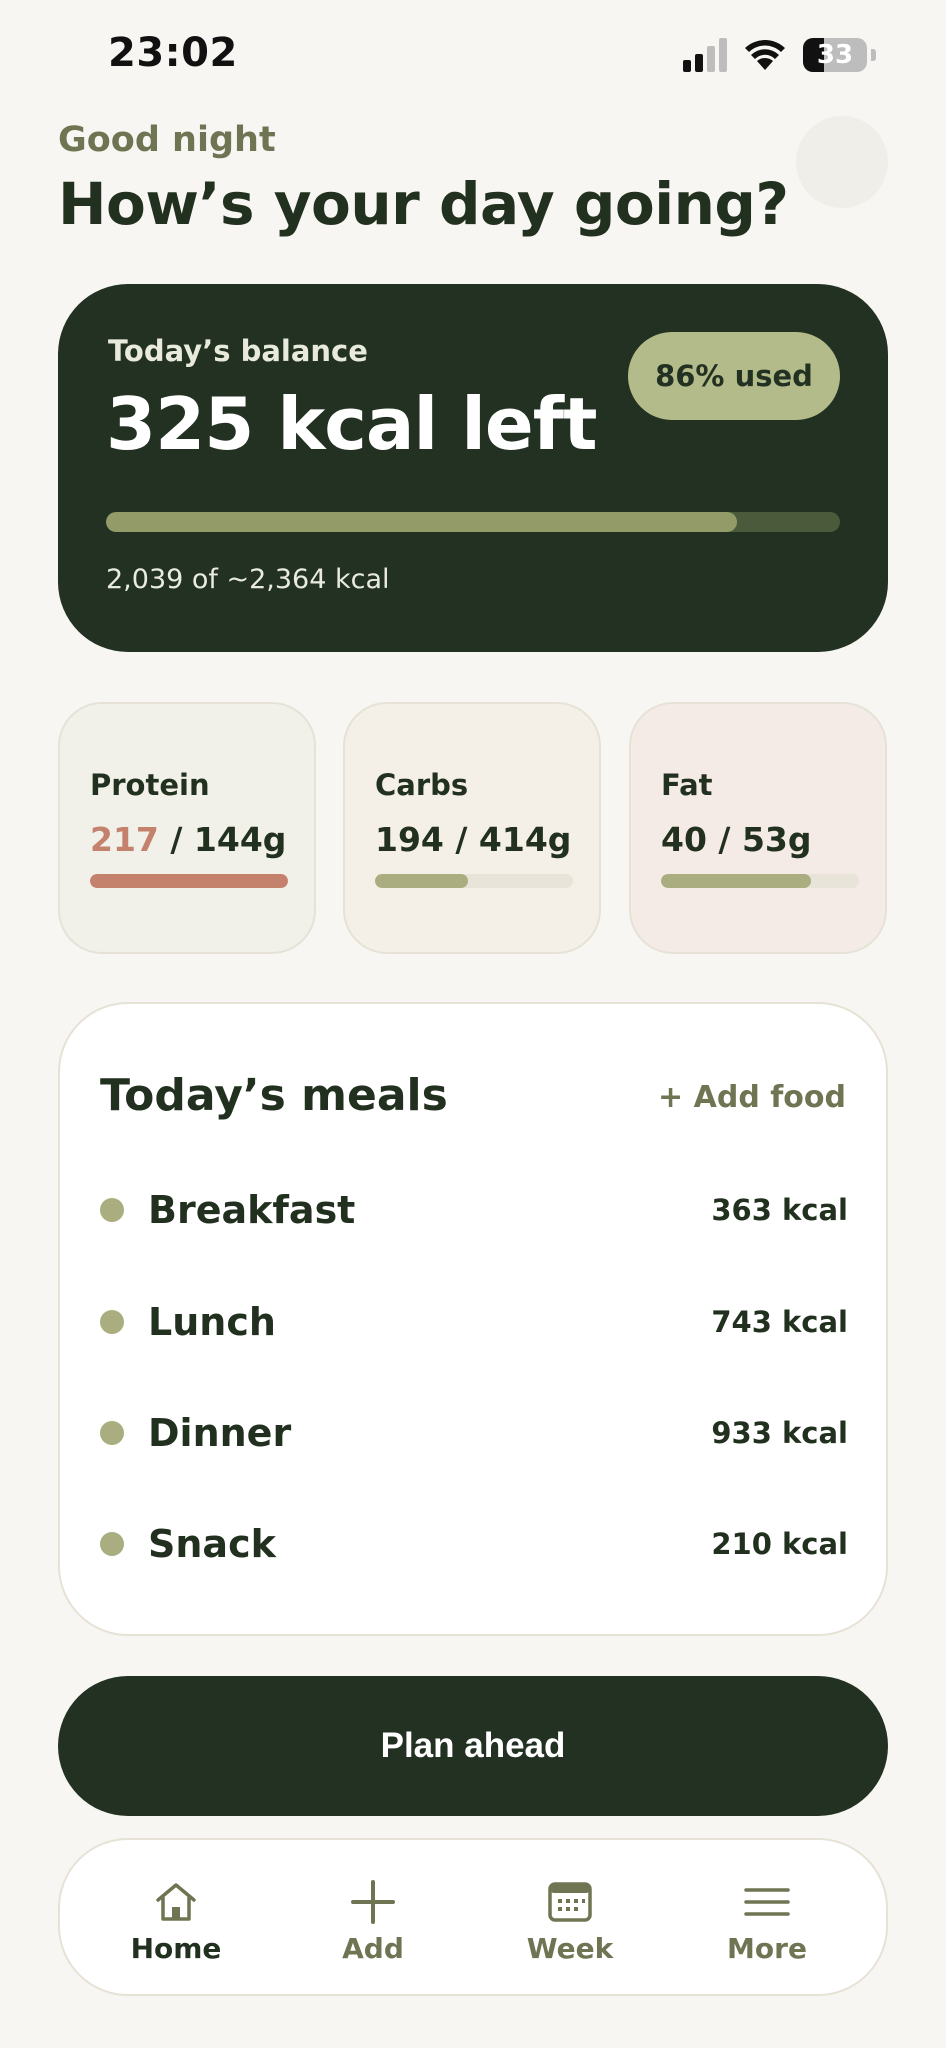 This screenshot has width=946, height=2048. I want to click on macro-card-fat: Fat 40 / 53g, so click(758, 828).